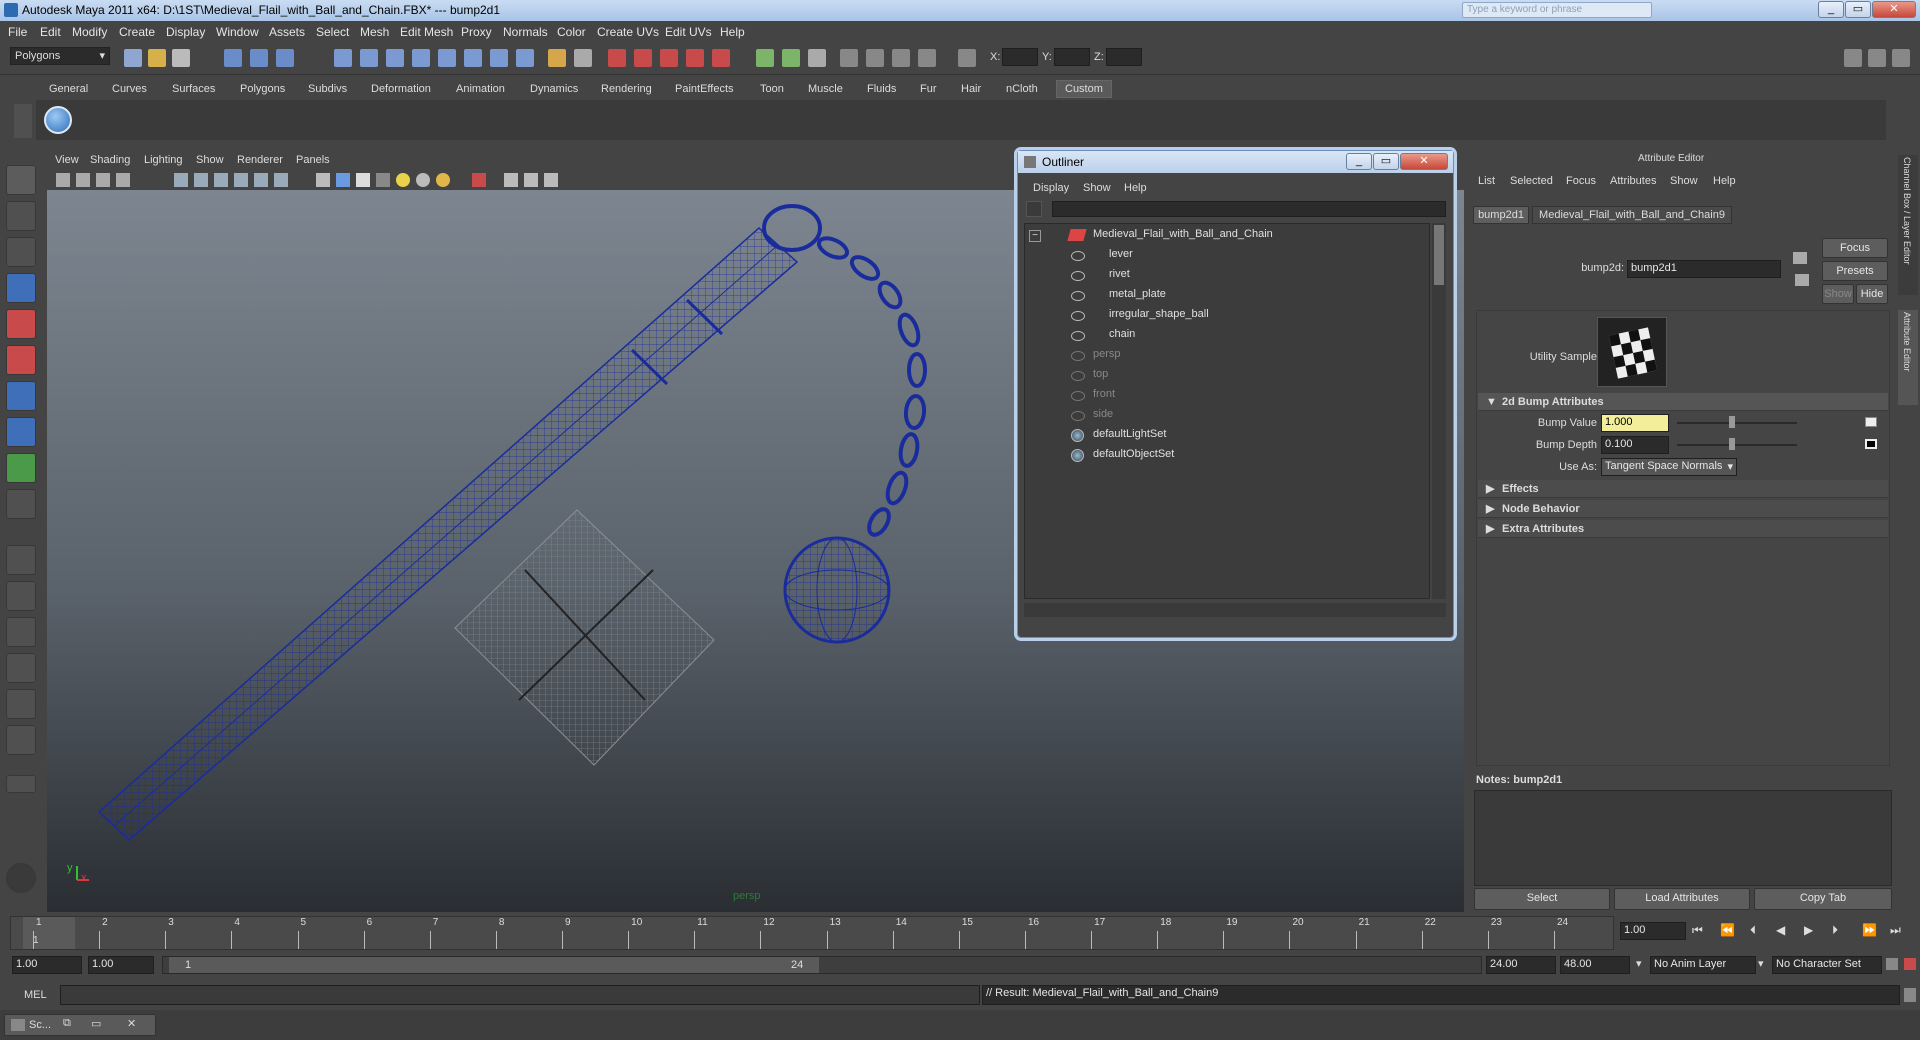 Image resolution: width=1920 pixels, height=1040 pixels. I want to click on focus-button: Focus, so click(1855, 248).